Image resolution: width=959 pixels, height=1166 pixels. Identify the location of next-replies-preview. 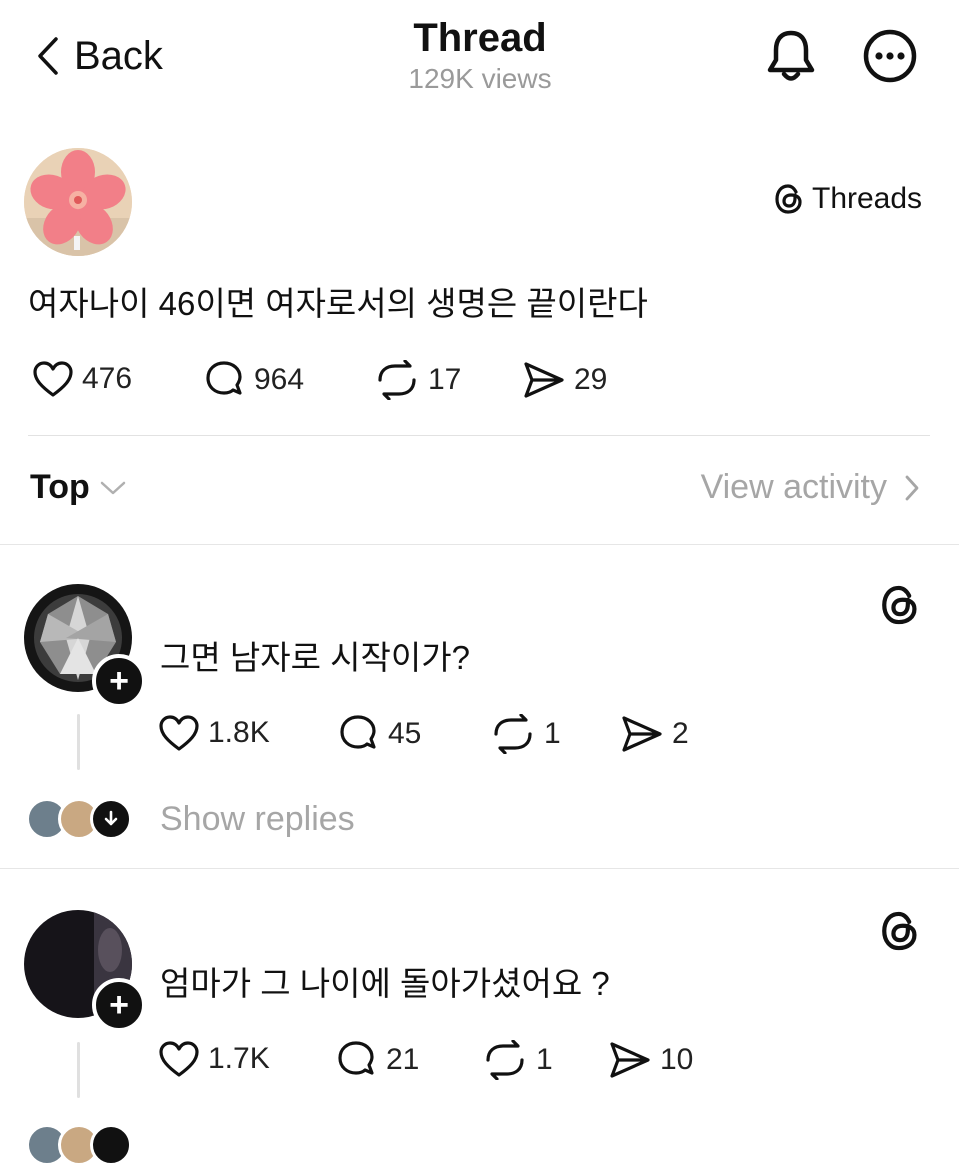
(79, 1145).